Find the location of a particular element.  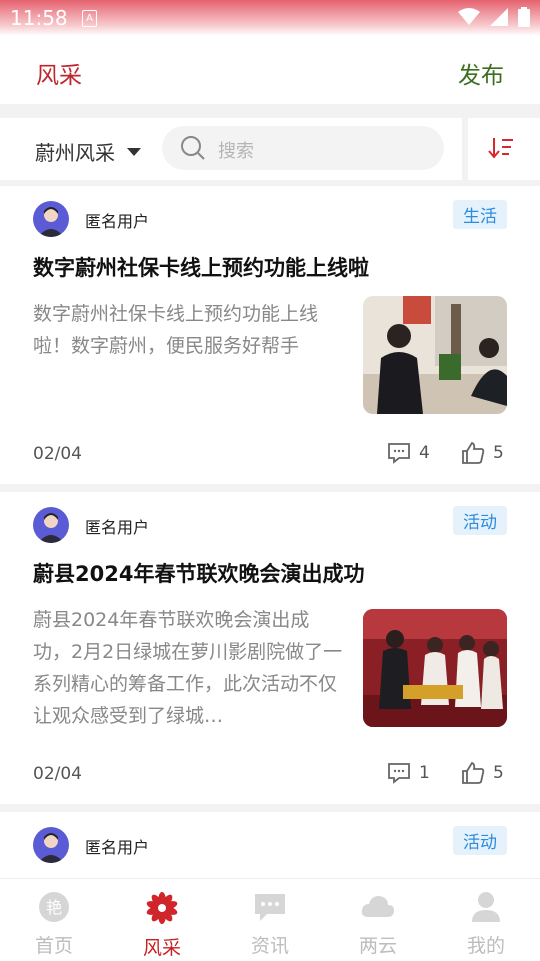

search-placeholder: 搜索 is located at coordinates (236, 151).